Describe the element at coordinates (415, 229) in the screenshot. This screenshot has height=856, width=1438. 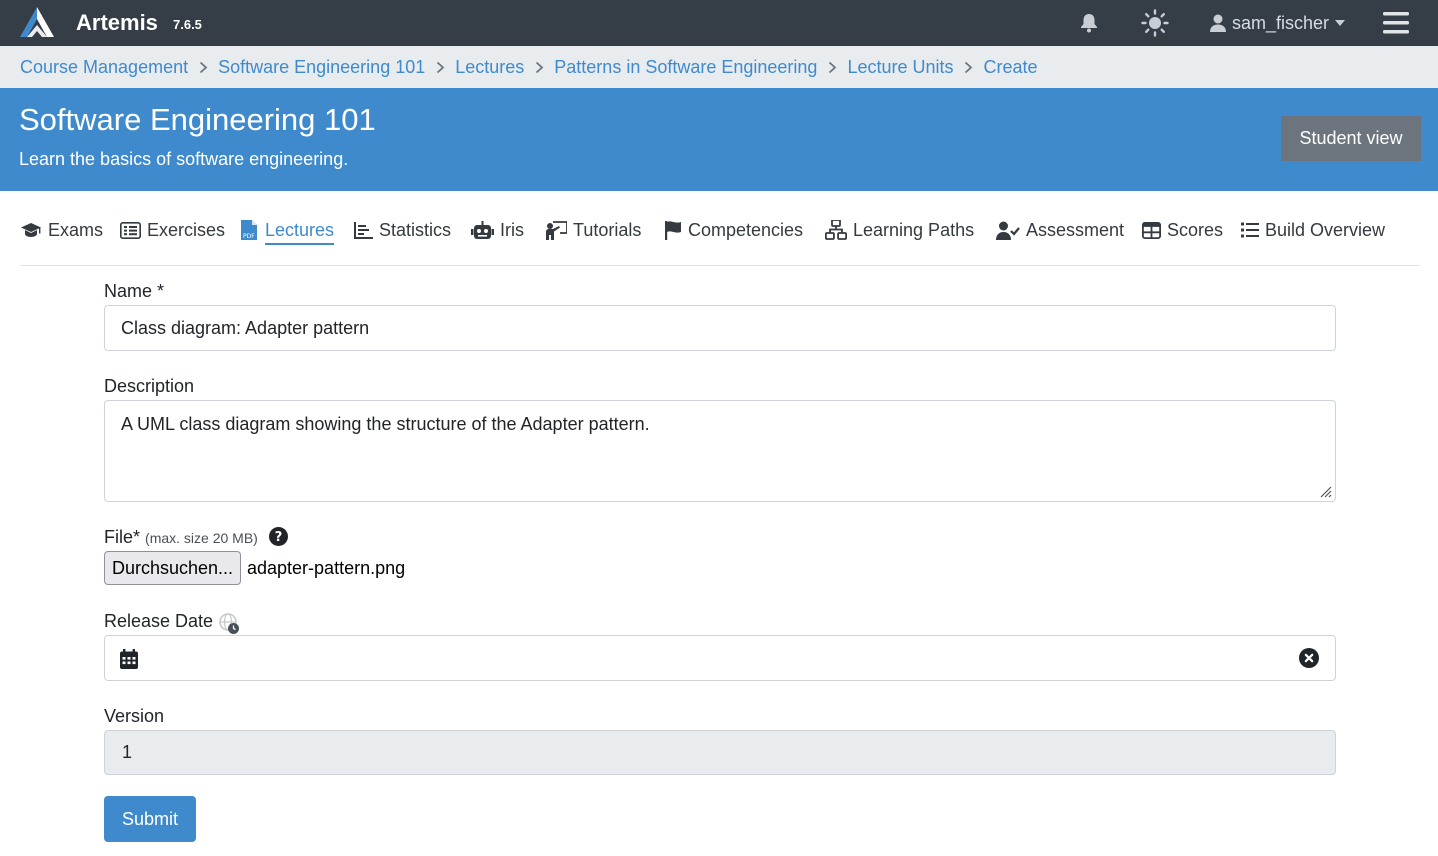
I see `tab-label: Statistics` at that location.